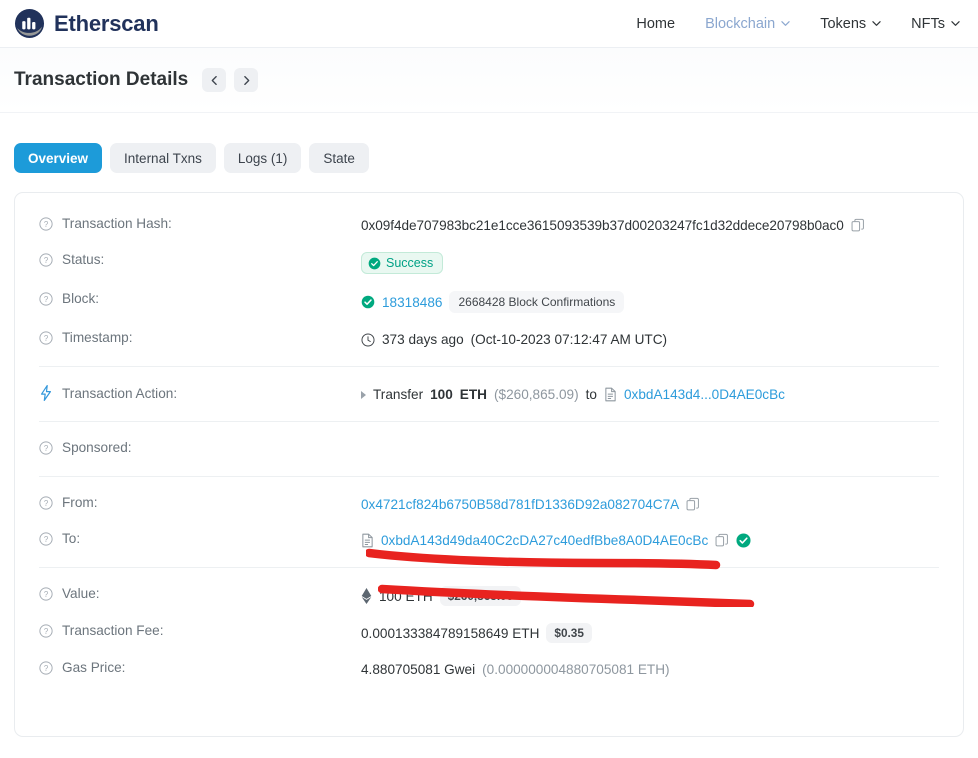  What do you see at coordinates (651, 632) in the screenshot?
I see `row-value: 0.000133384789158649 ETH $0.35` at bounding box center [651, 632].